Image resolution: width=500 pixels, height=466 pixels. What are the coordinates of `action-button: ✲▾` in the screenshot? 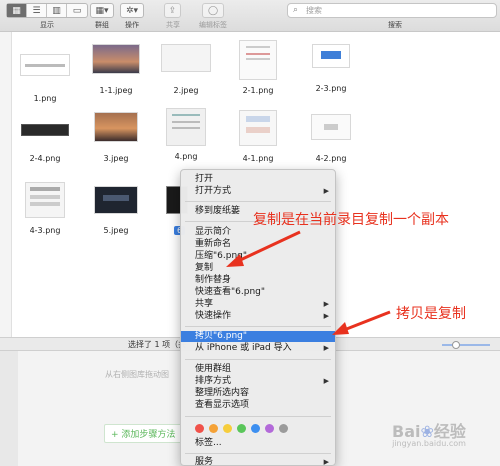 It's located at (132, 10).